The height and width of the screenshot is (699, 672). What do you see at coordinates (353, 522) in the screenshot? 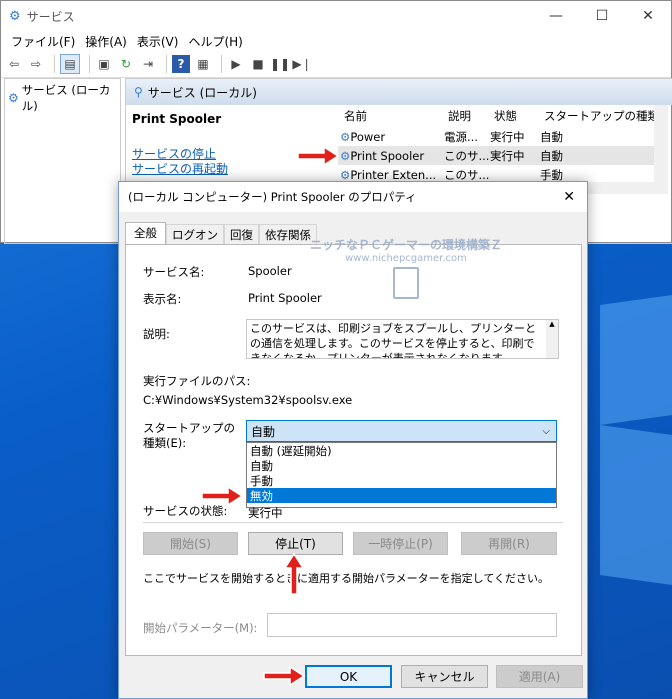
I see `divider` at bounding box center [353, 522].